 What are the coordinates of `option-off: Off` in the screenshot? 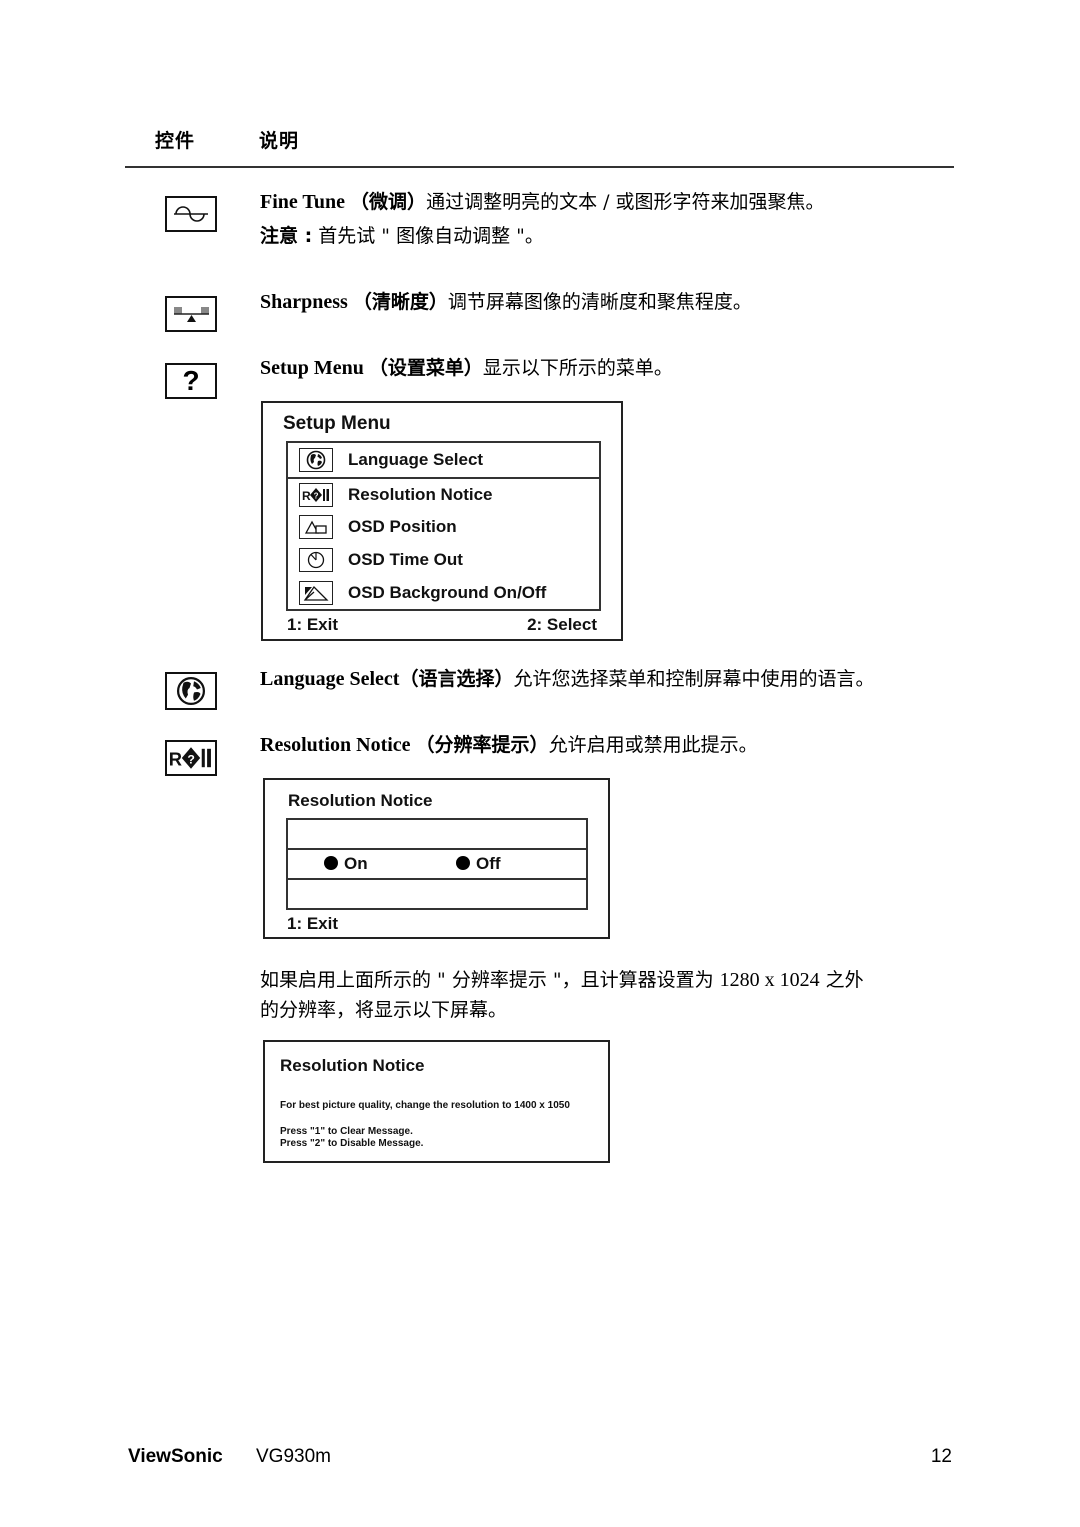 It's located at (478, 864).